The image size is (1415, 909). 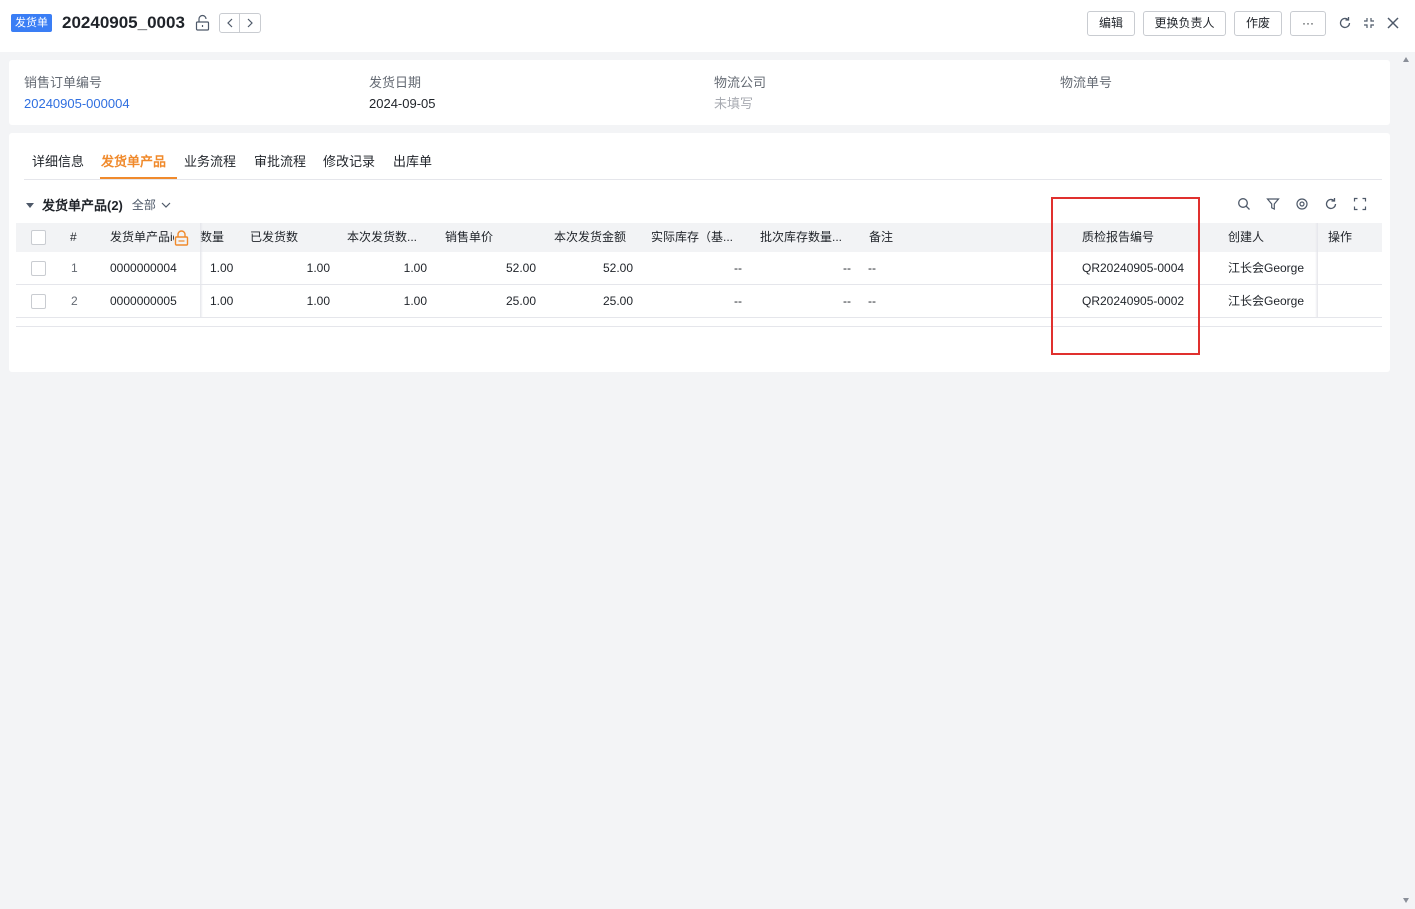 I want to click on edit-button: 编辑, so click(x=1111, y=23).